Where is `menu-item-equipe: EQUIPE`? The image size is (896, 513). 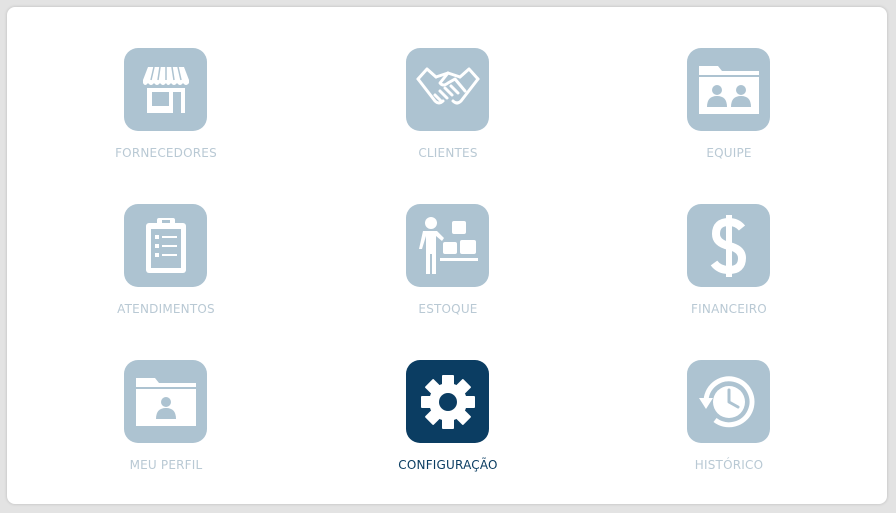 menu-item-equipe: EQUIPE is located at coordinates (729, 113).